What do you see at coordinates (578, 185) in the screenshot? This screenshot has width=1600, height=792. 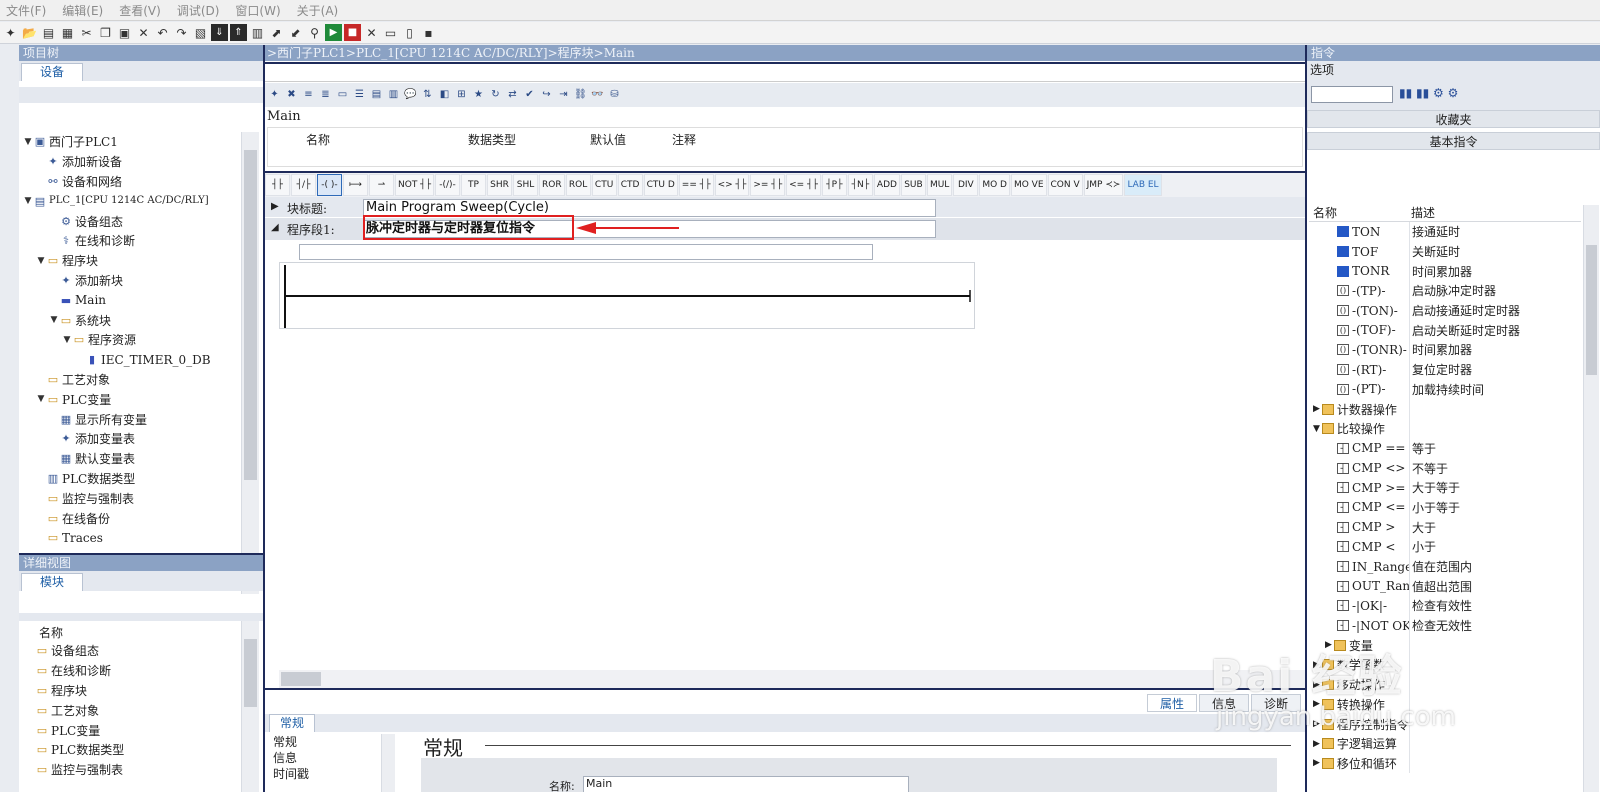 I see `lad-button-11: ROL` at bounding box center [578, 185].